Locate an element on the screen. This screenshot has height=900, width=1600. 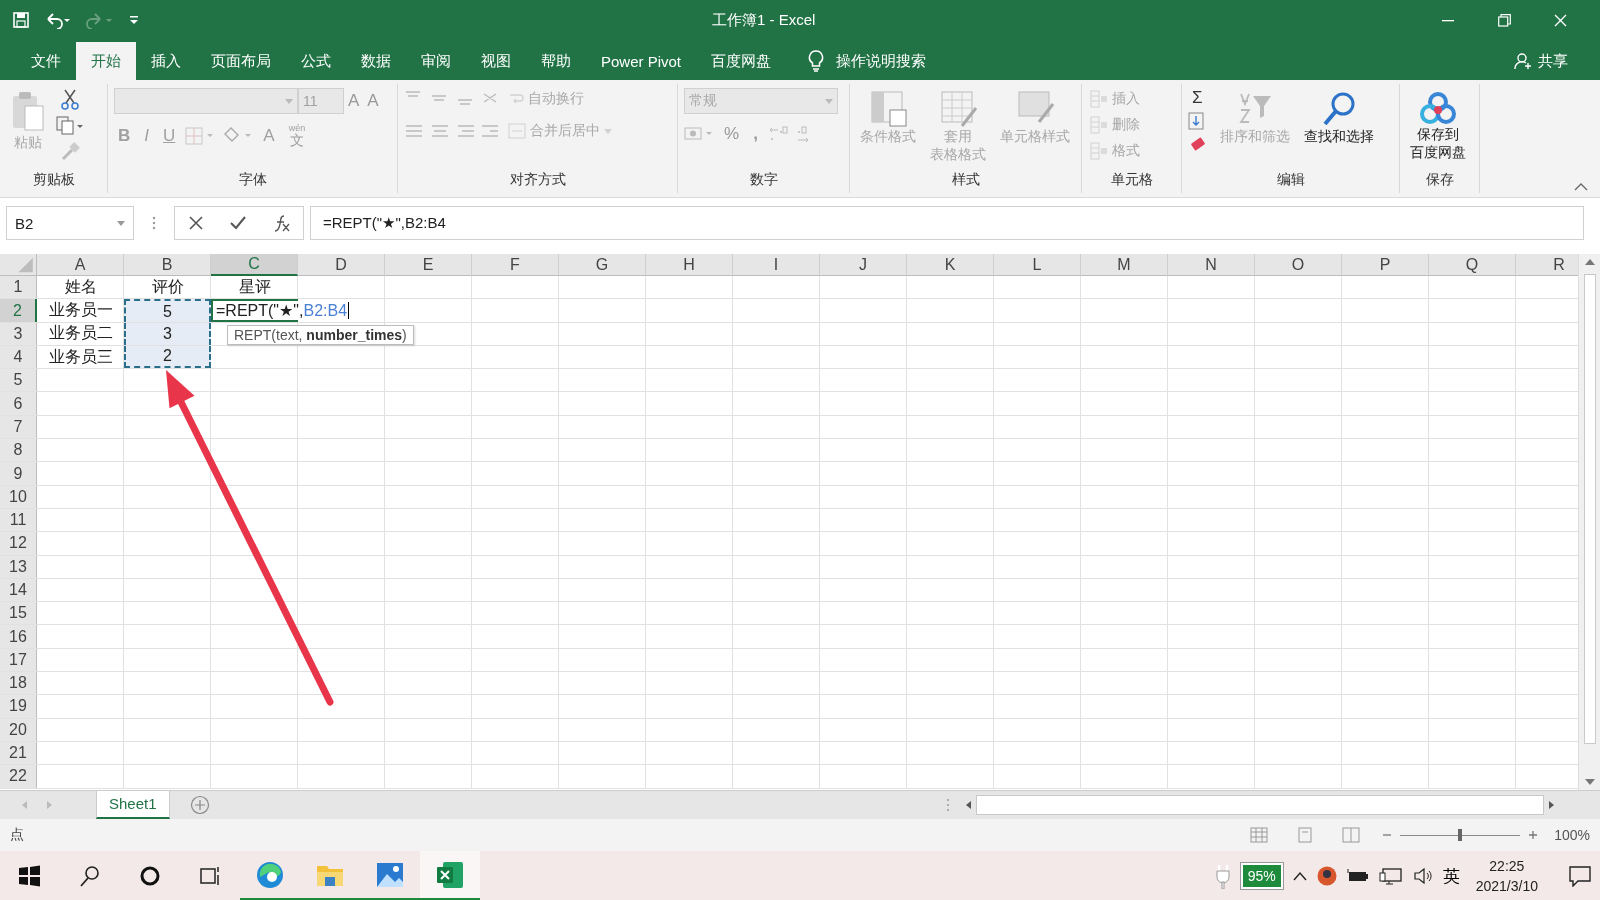
group-label: 保存 is located at coordinates (1439, 180).